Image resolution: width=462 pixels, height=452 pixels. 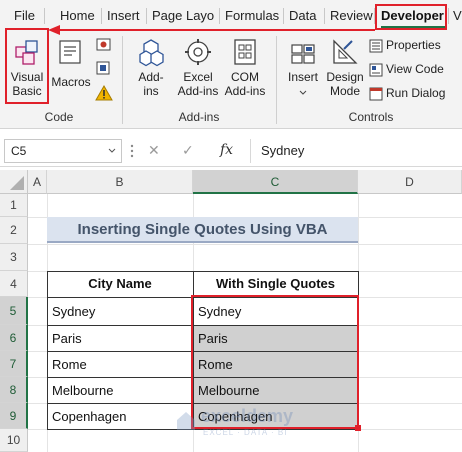 I want to click on add-ins-group-label: Add-ins, so click(x=199, y=117).